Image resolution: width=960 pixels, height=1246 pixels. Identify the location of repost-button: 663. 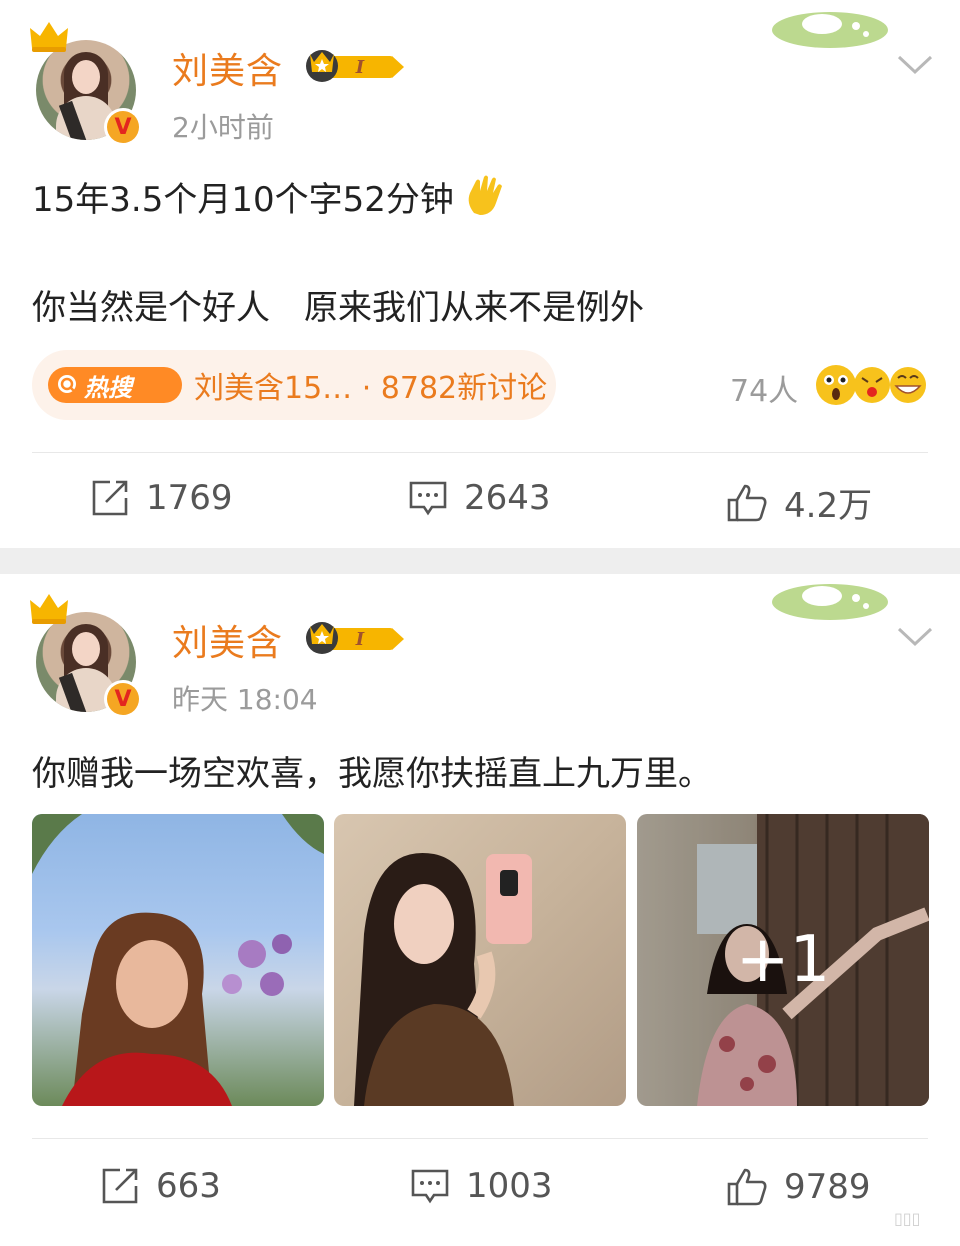
(160, 1186).